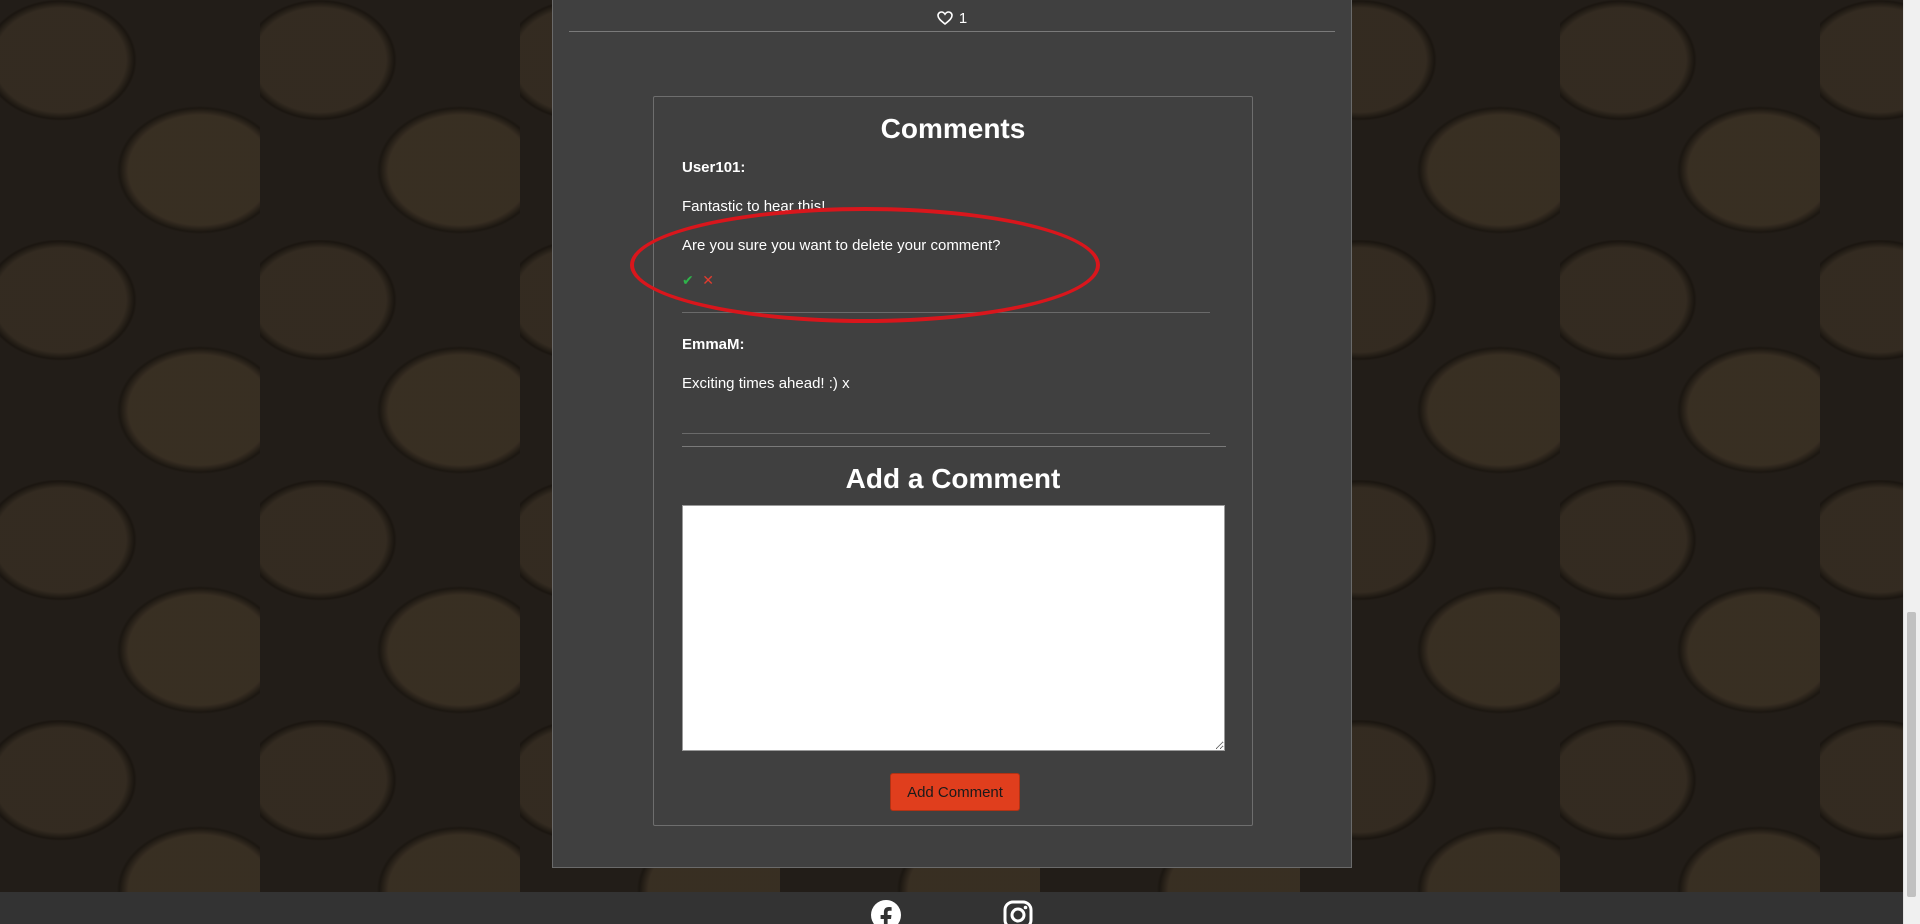  Describe the element at coordinates (766, 383) in the screenshot. I see `comment-body: Exciting times ahead! :) x` at that location.